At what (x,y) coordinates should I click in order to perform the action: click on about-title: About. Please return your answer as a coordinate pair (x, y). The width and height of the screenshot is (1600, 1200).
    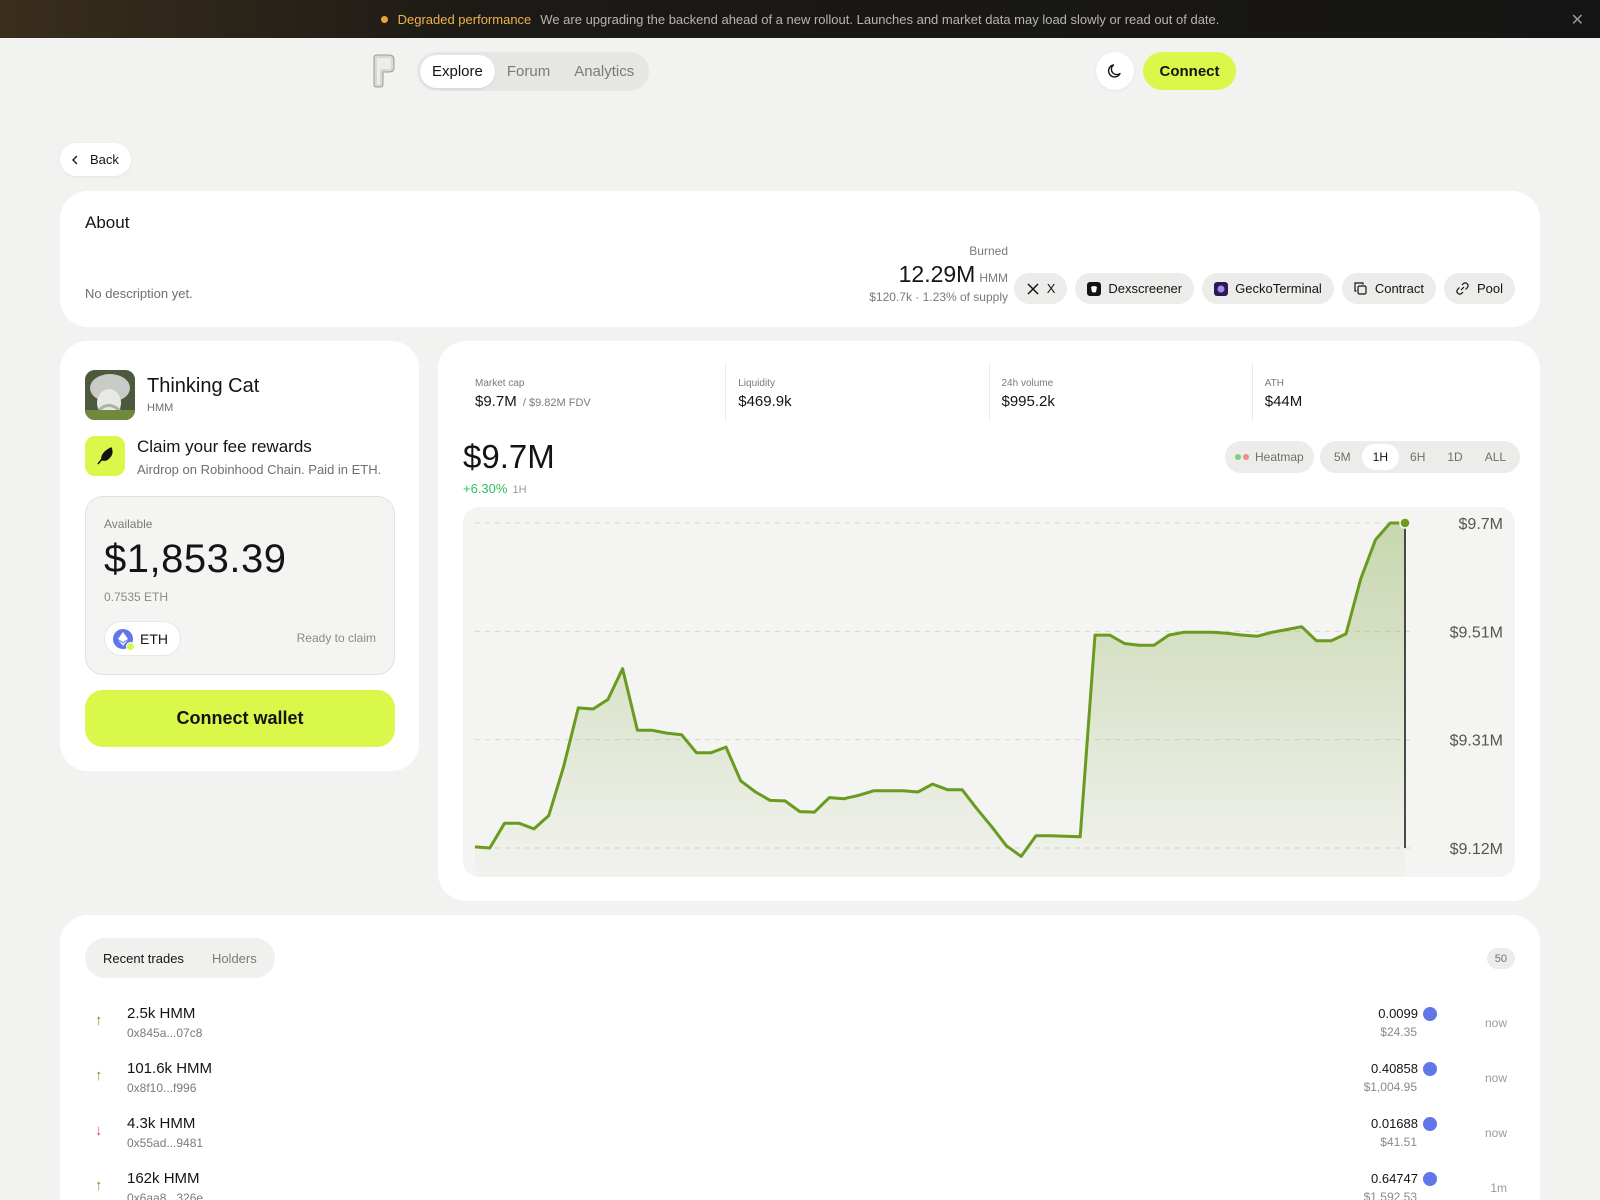
    Looking at the image, I should click on (107, 222).